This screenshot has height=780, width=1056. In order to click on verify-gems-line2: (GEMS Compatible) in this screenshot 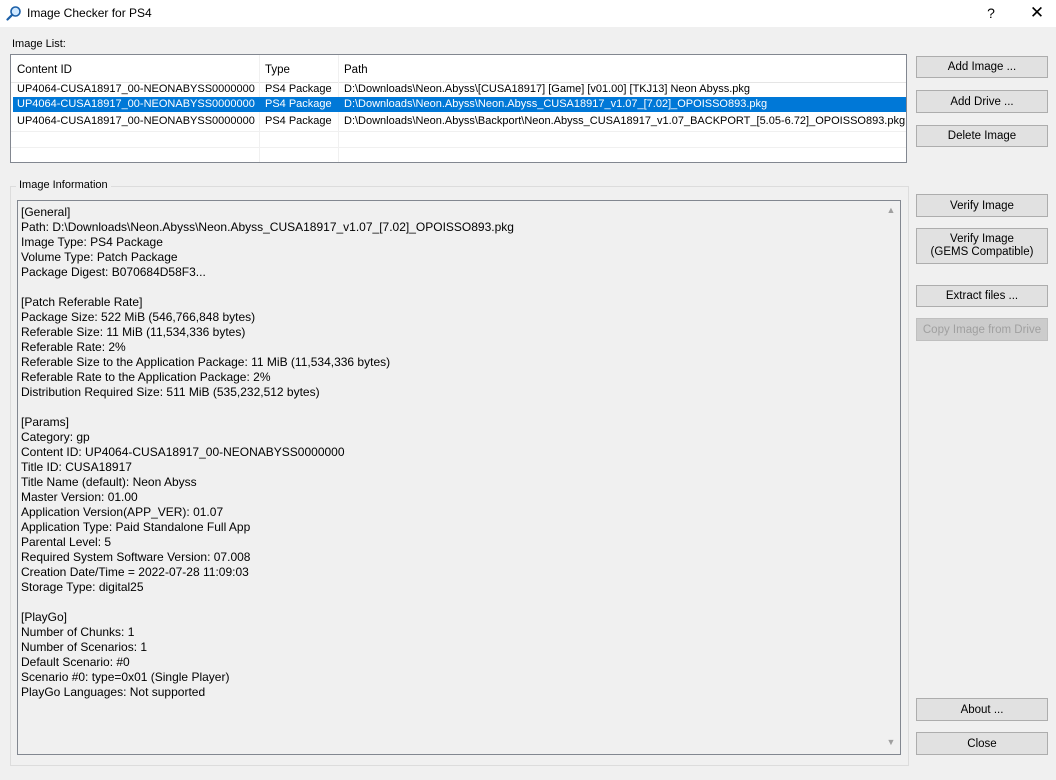, I will do `click(982, 252)`.